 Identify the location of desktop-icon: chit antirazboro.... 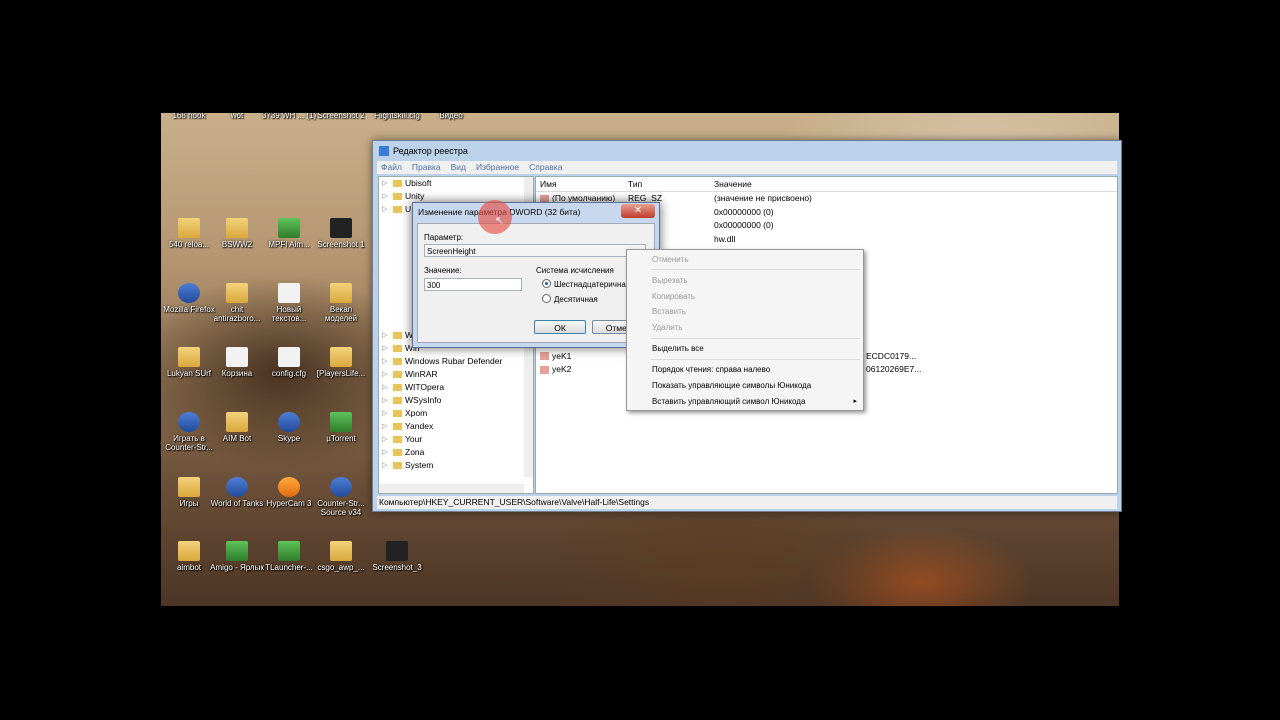
(237, 303).